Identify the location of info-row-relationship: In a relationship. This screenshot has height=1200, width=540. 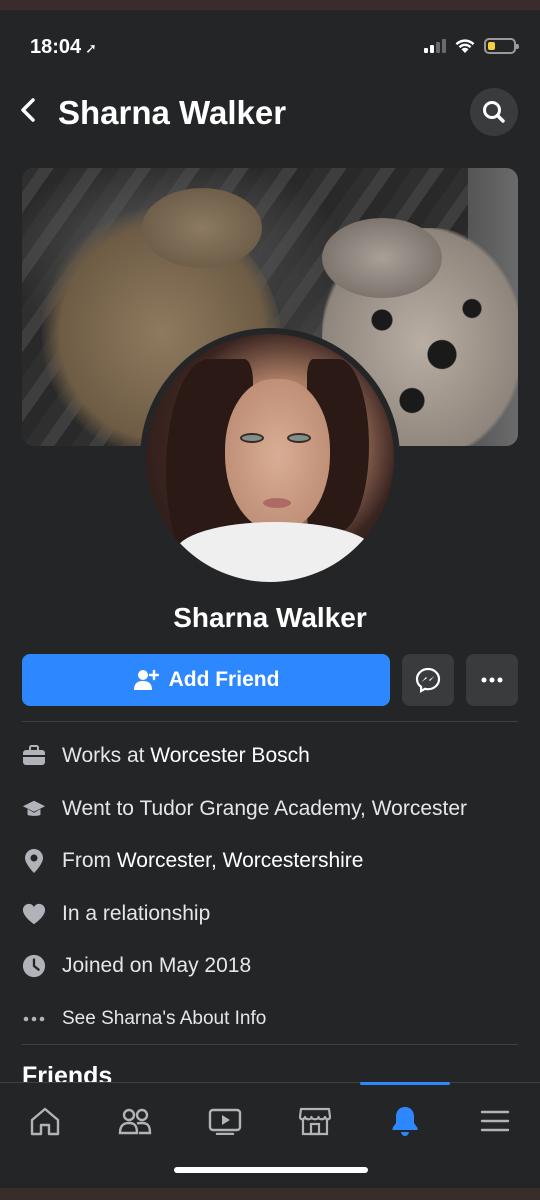
(270, 914).